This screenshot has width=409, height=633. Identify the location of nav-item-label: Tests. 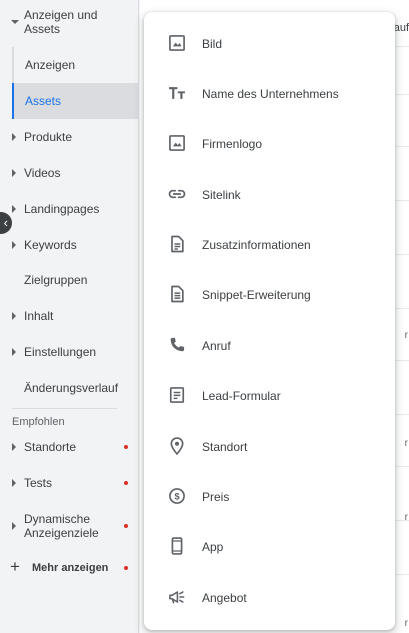
(38, 483).